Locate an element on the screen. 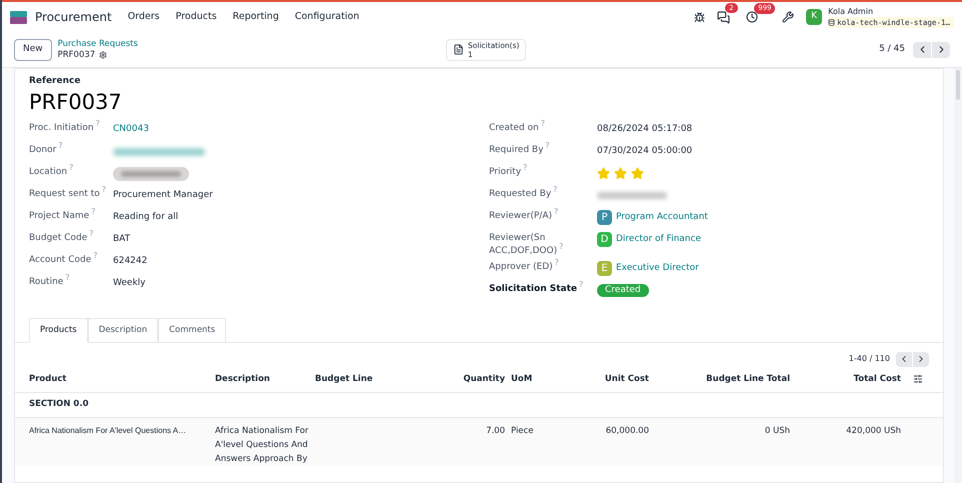  field-label: Required By is located at coordinates (516, 149).